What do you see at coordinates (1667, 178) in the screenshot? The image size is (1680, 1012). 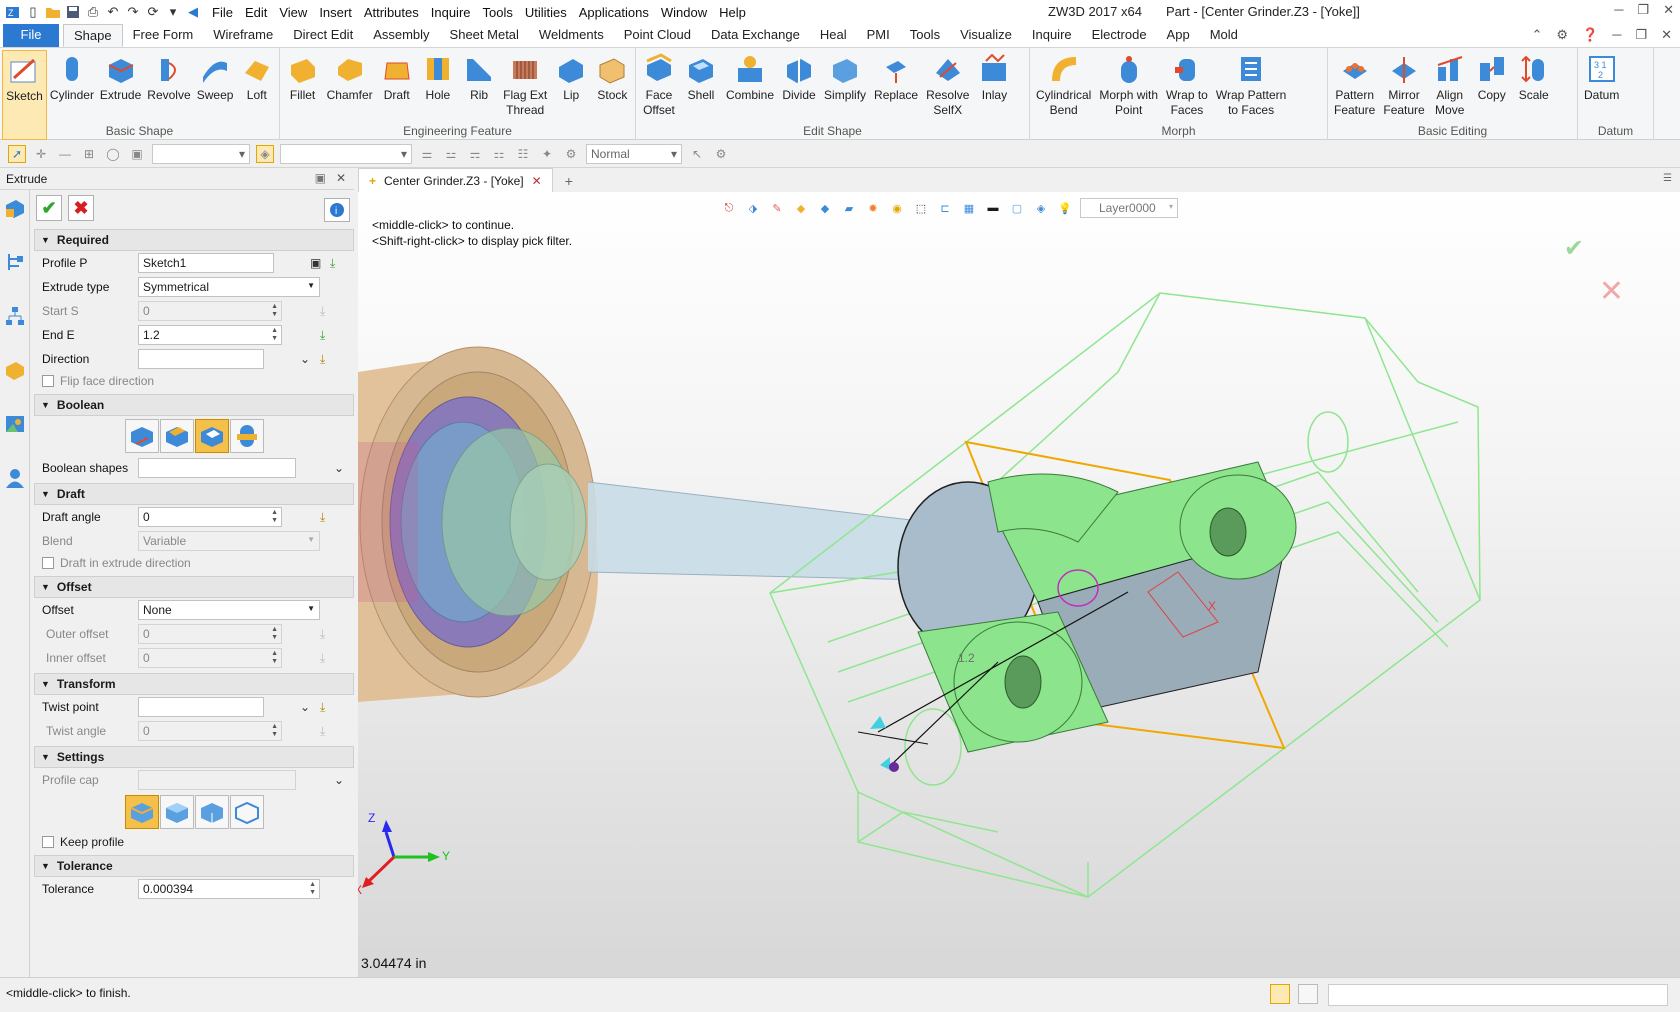 I see `tab-list-icon: ☰` at bounding box center [1667, 178].